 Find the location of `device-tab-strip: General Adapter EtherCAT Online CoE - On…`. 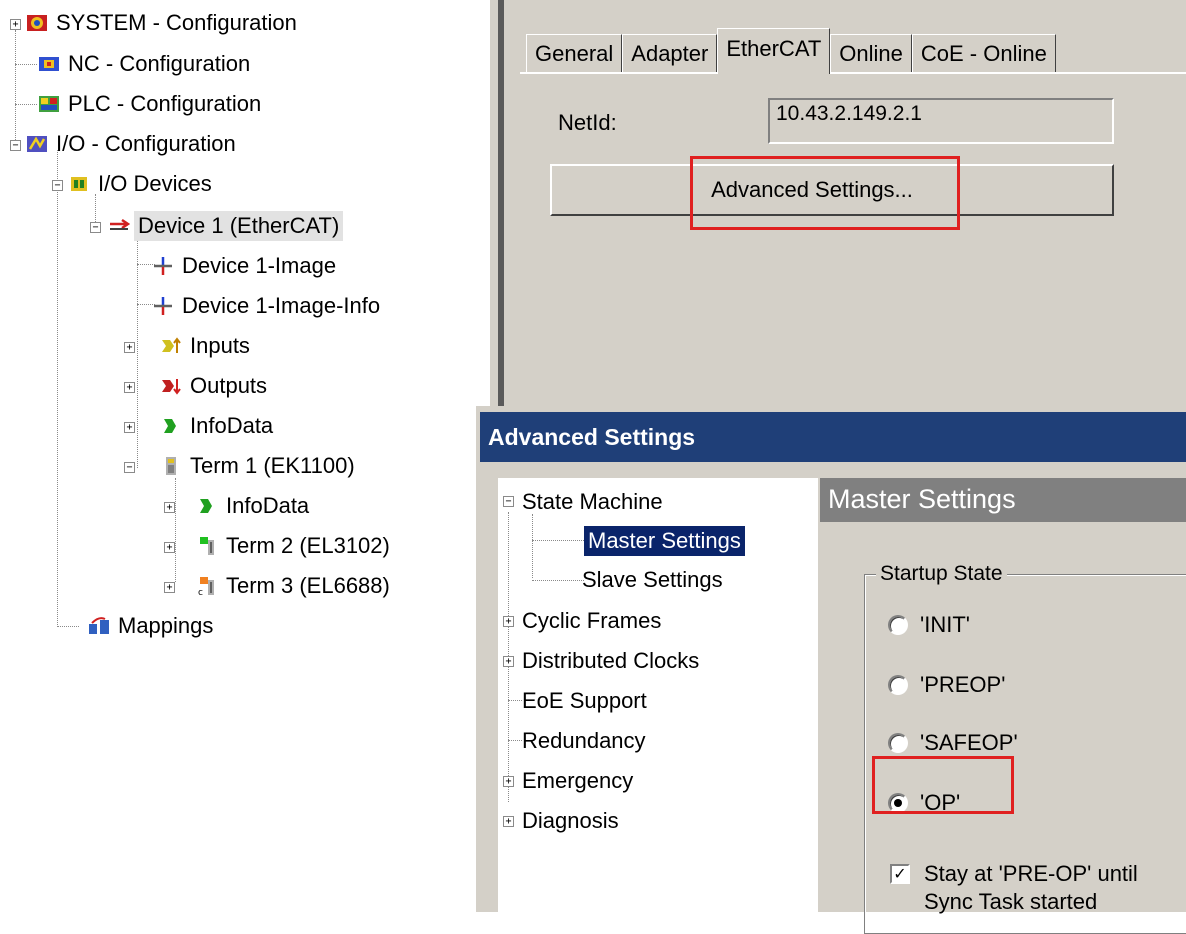

device-tab-strip: General Adapter EtherCAT Online CoE - On… is located at coordinates (791, 51).